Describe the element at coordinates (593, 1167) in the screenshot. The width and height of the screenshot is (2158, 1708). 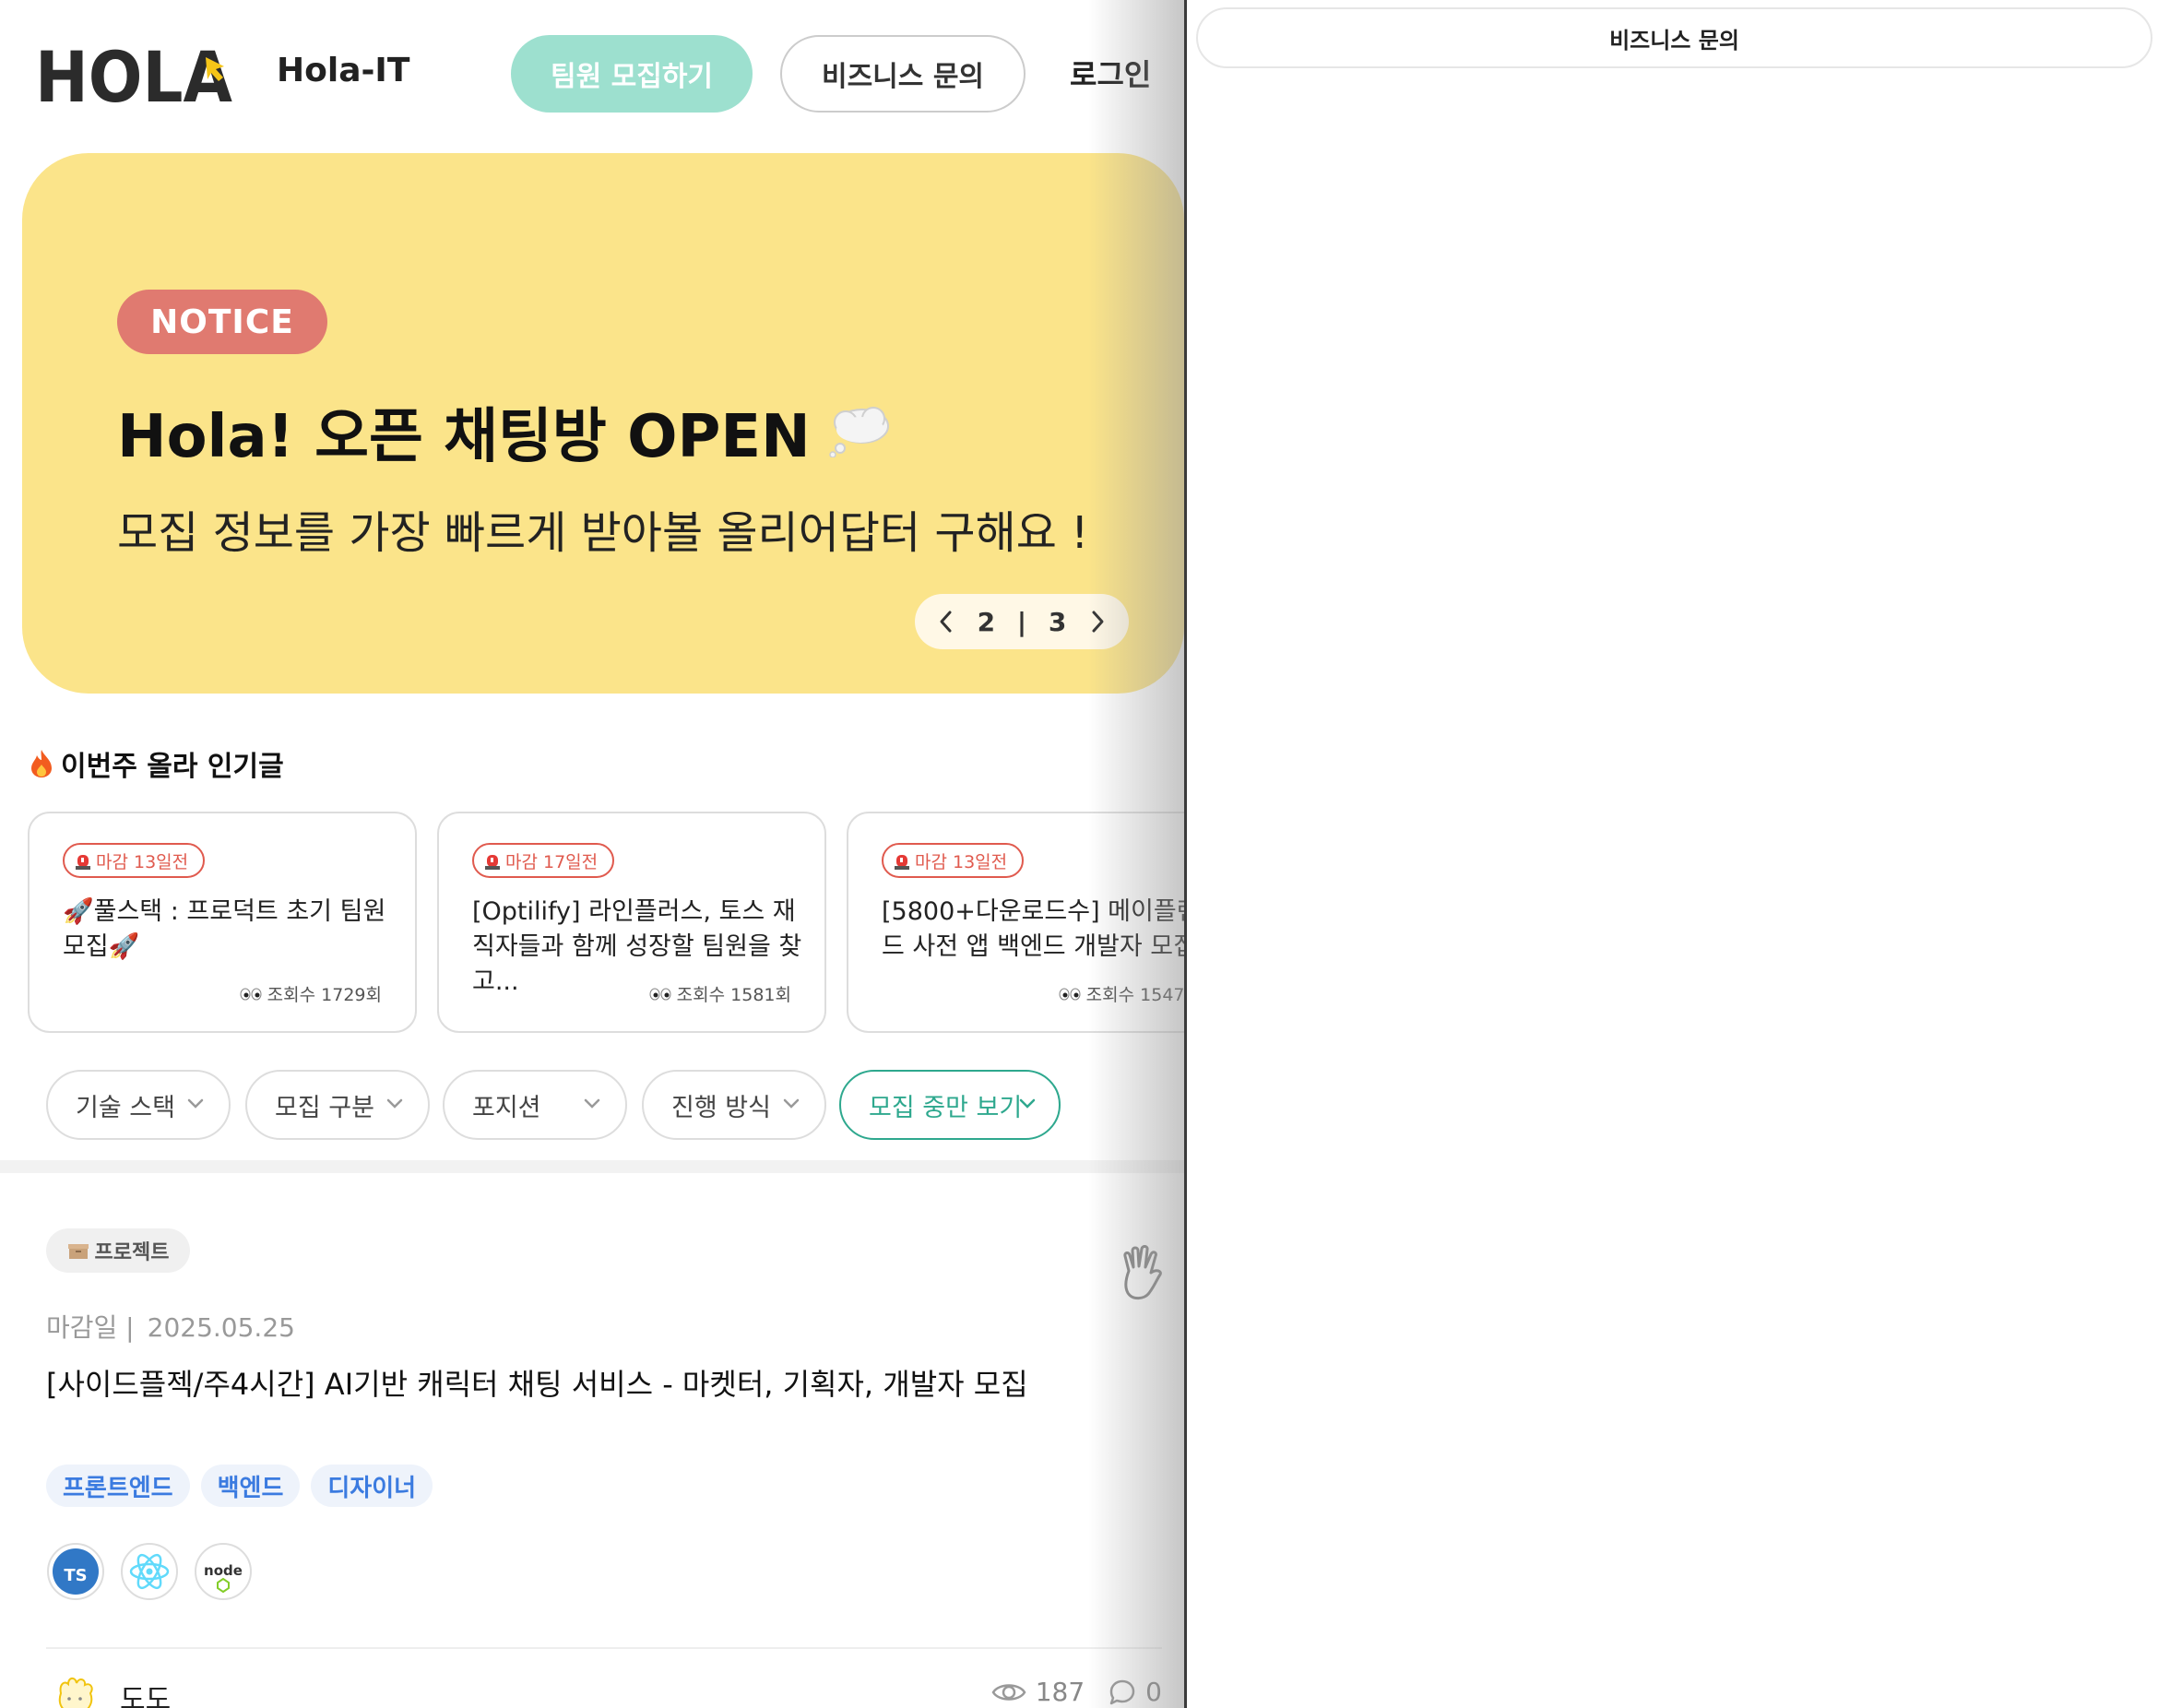
I see `section-divider` at that location.